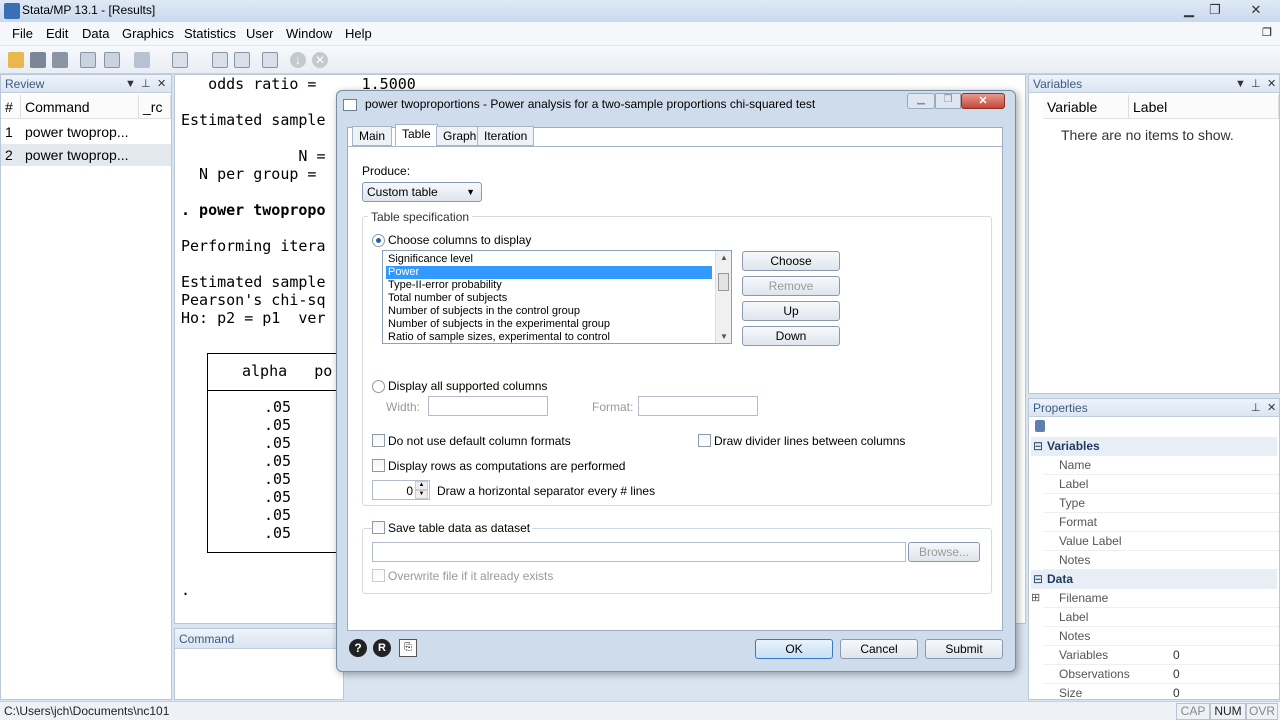  I want to click on list-item: Total number of subjects, so click(549, 298).